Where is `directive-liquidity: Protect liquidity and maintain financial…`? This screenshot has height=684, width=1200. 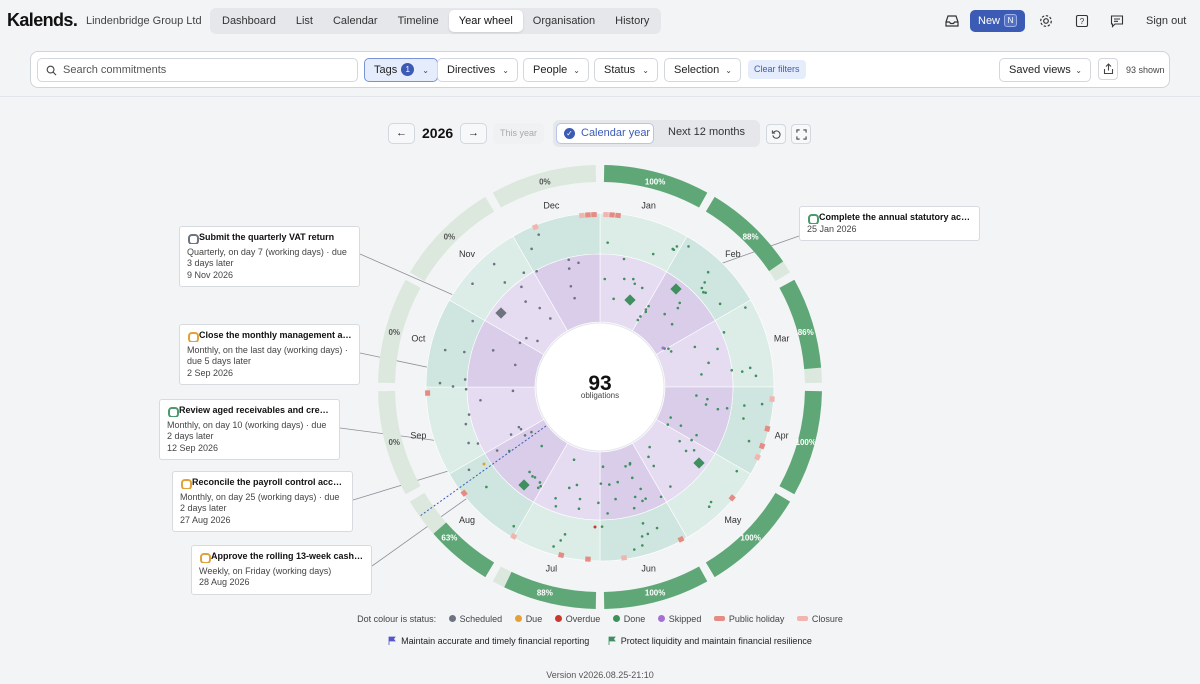
directive-liquidity: Protect liquidity and maintain financial… is located at coordinates (710, 641).